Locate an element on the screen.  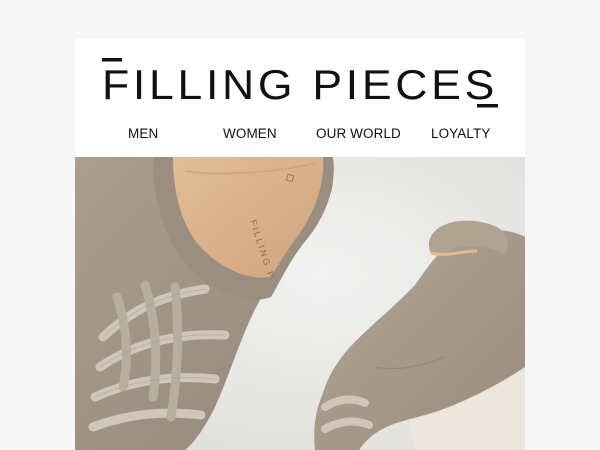
nav-our-world-link: OUR WORLD is located at coordinates (358, 133).